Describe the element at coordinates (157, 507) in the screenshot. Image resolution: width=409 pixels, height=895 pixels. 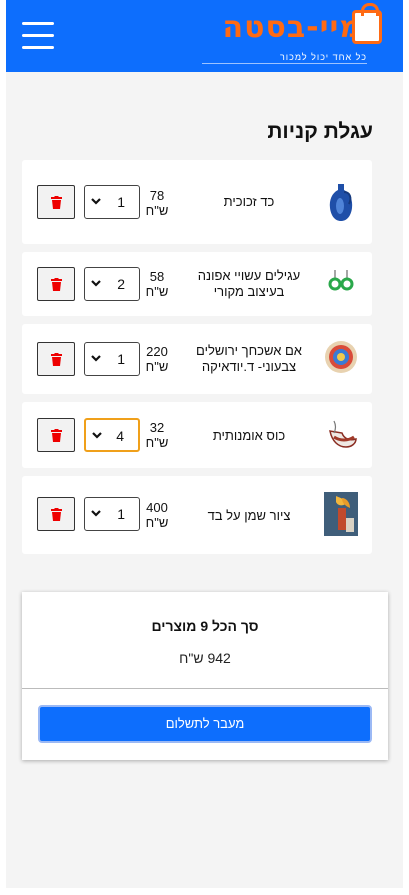
I see `price-value: 400` at that location.